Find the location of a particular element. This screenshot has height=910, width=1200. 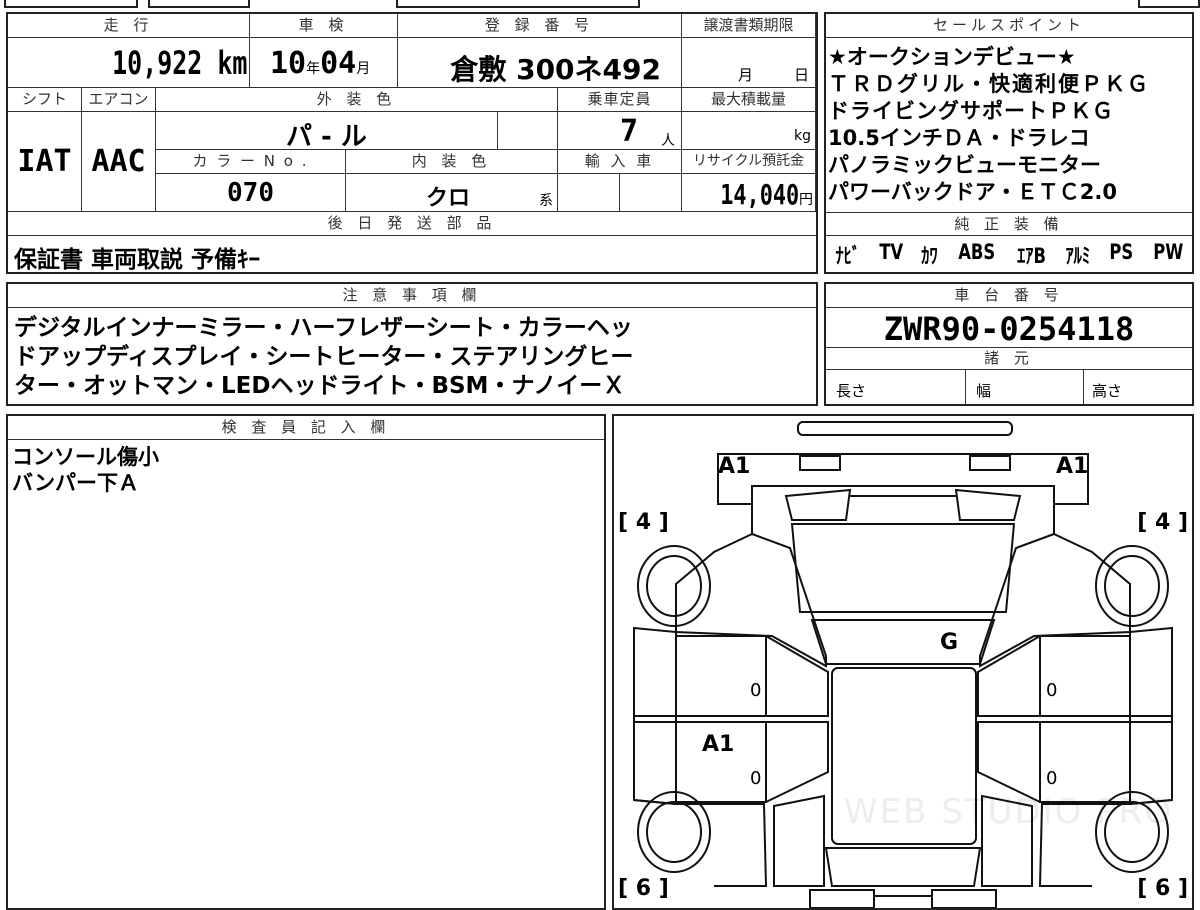

chassis-number: ZWR90-0254118 is located at coordinates (1009, 329).